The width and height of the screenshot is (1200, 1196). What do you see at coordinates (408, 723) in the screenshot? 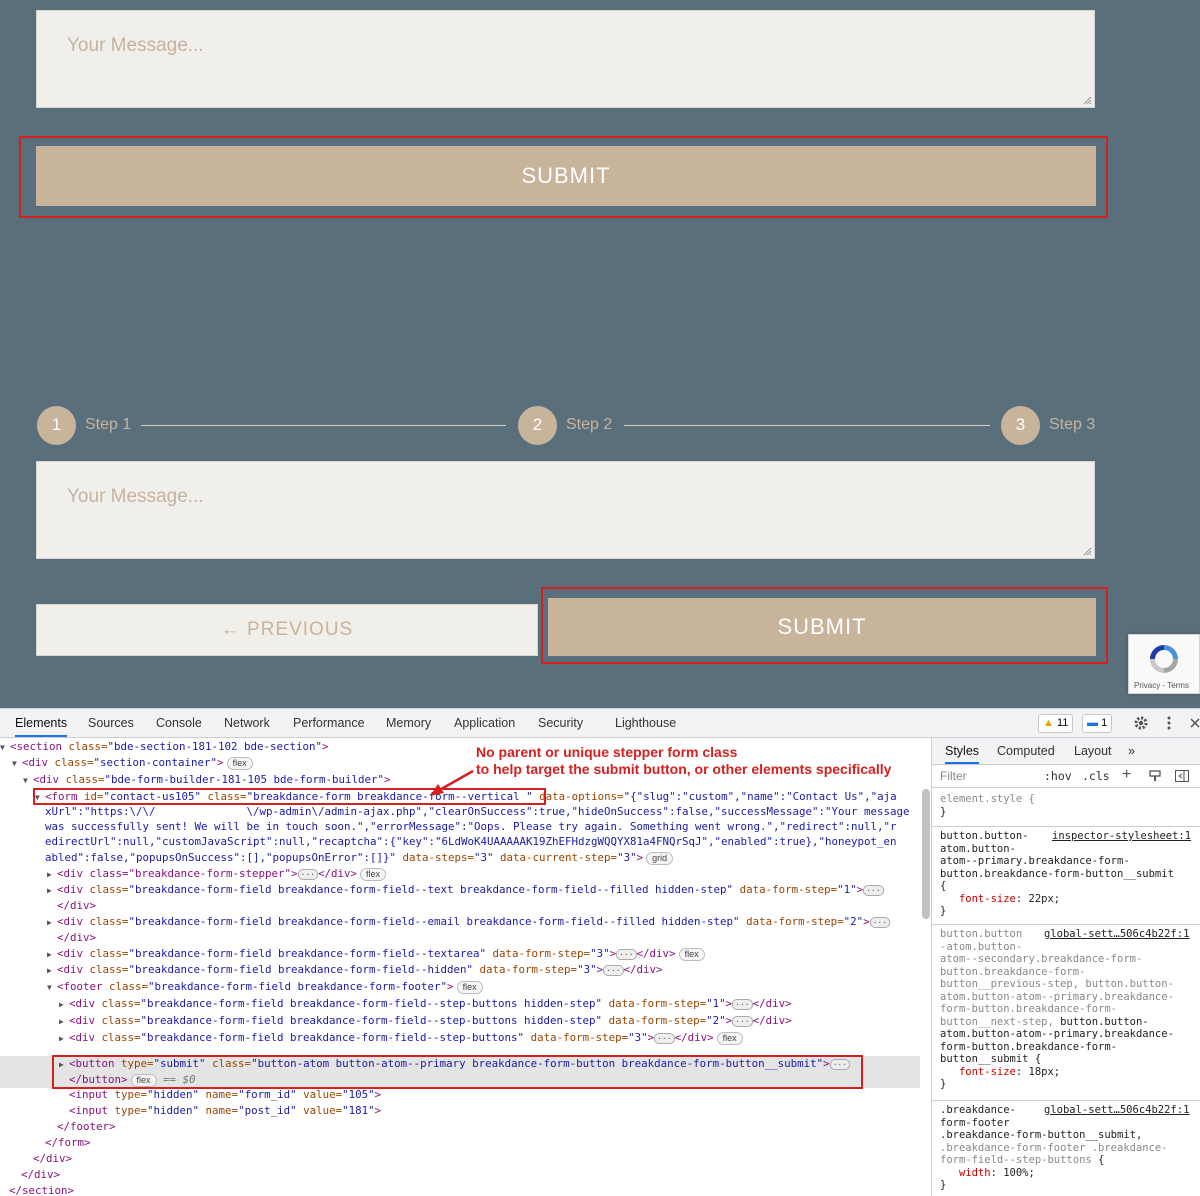
I see `tab-memory: Memory` at bounding box center [408, 723].